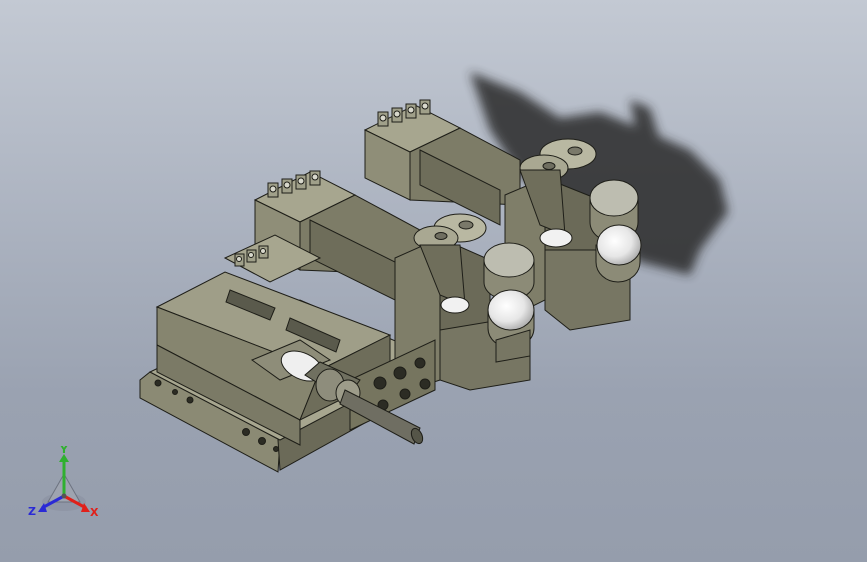 The image size is (867, 562). Describe the element at coordinates (65, 485) in the screenshot. I see `orientation-triad: Y X Z` at that location.